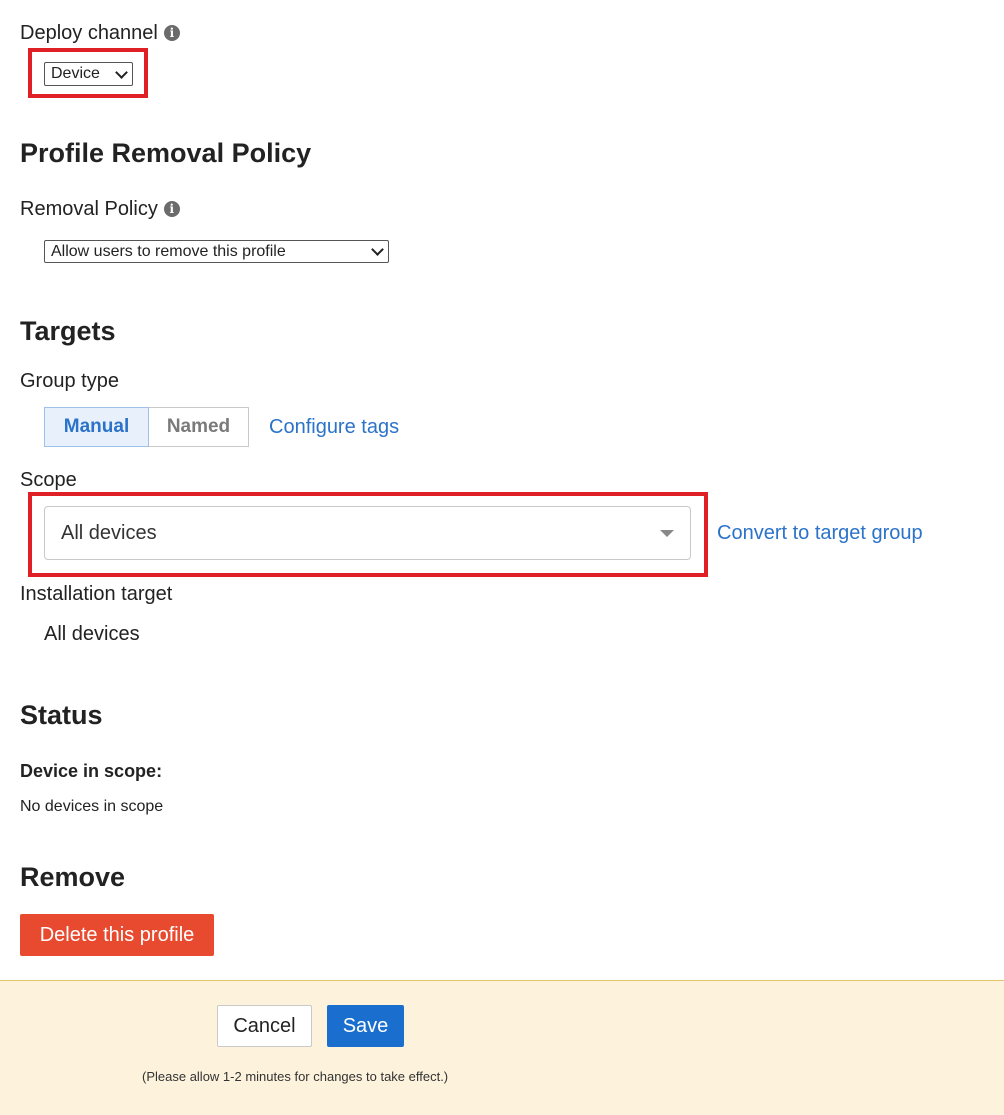 The width and height of the screenshot is (1004, 1115). I want to click on installation-target-value: All devices, so click(92, 634).